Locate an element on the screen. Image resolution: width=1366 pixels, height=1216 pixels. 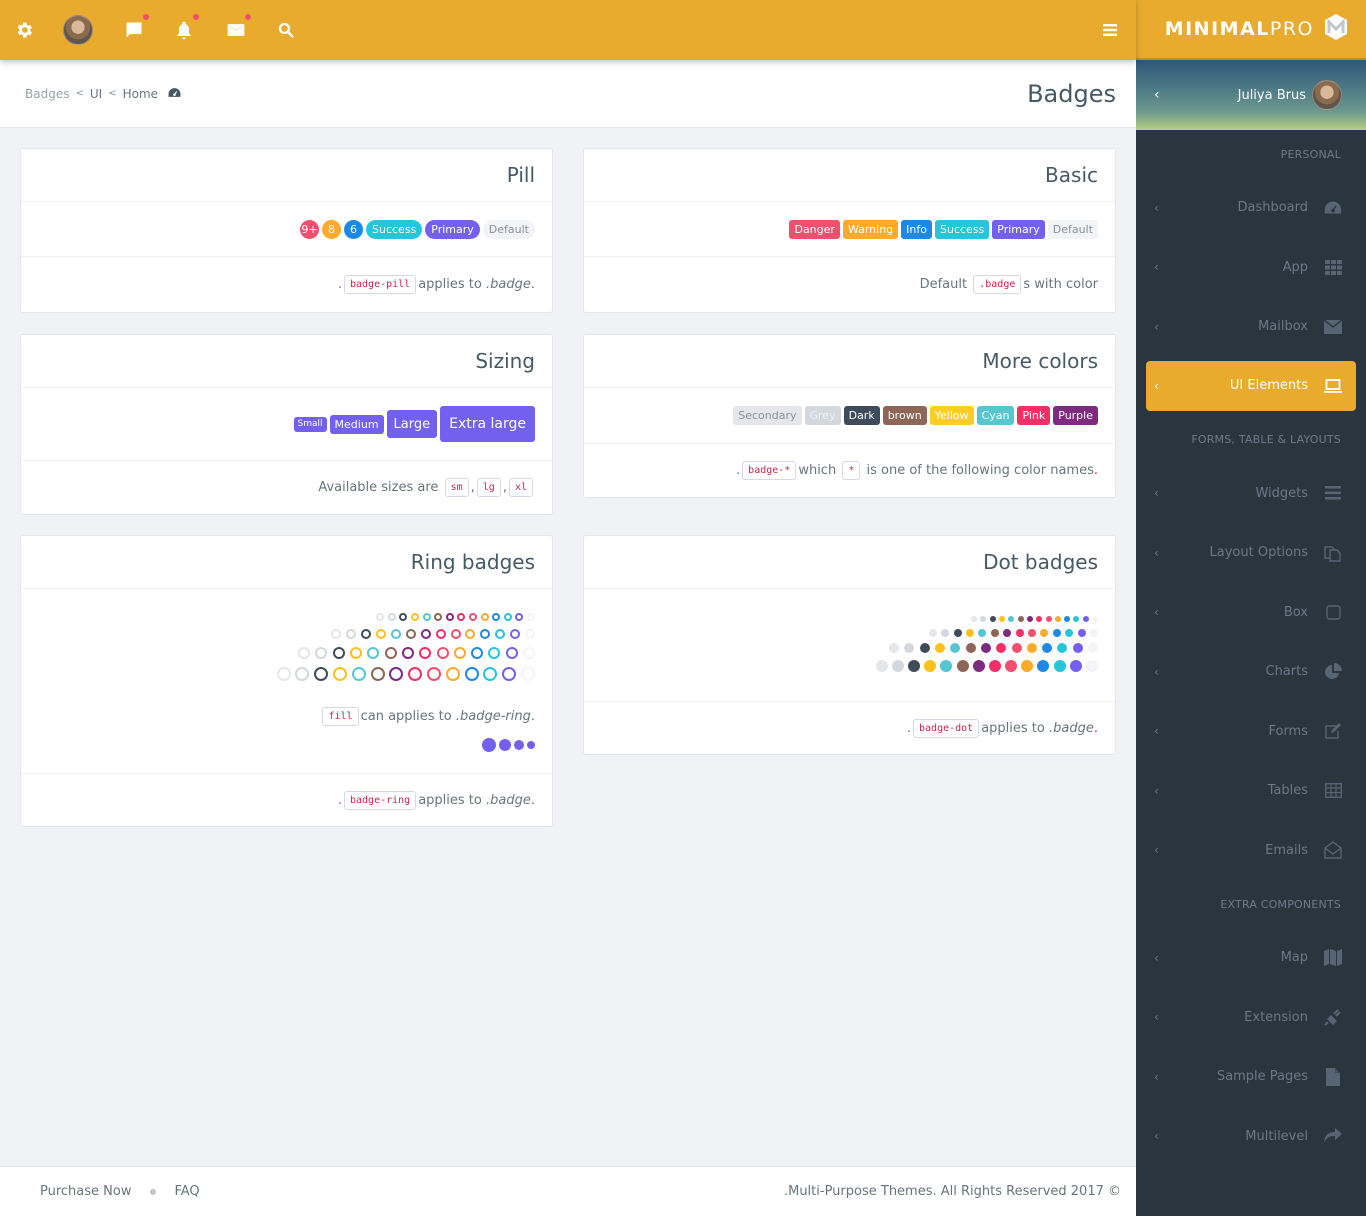
sidebar-item-box: ‹ Box is located at coordinates (1251, 613).